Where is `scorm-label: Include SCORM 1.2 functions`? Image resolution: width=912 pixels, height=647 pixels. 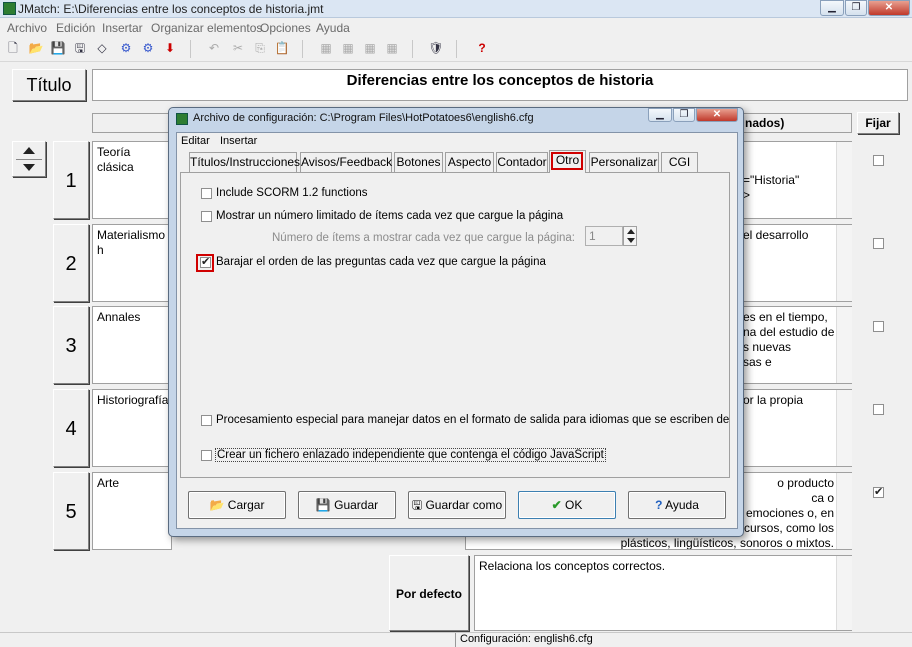 scorm-label: Include SCORM 1.2 functions is located at coordinates (292, 193).